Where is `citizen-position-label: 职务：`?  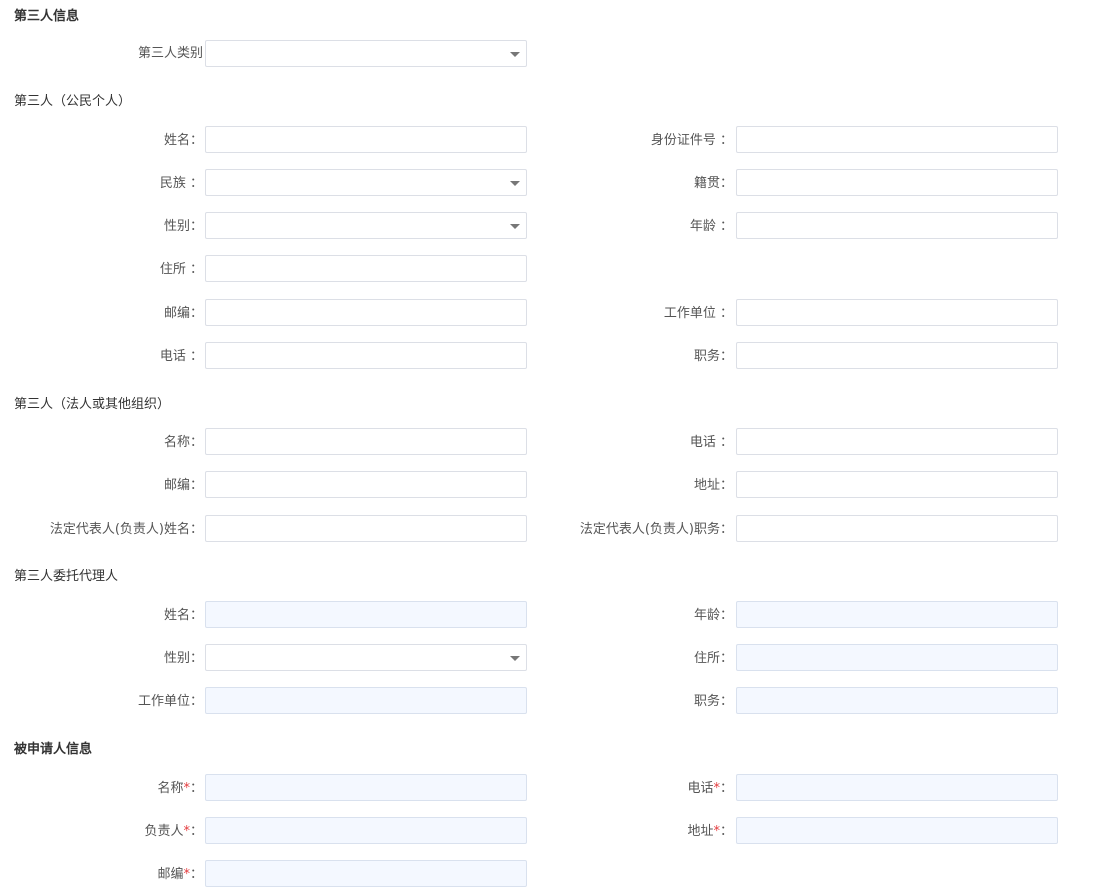
citizen-position-label: 职务： is located at coordinates (713, 356).